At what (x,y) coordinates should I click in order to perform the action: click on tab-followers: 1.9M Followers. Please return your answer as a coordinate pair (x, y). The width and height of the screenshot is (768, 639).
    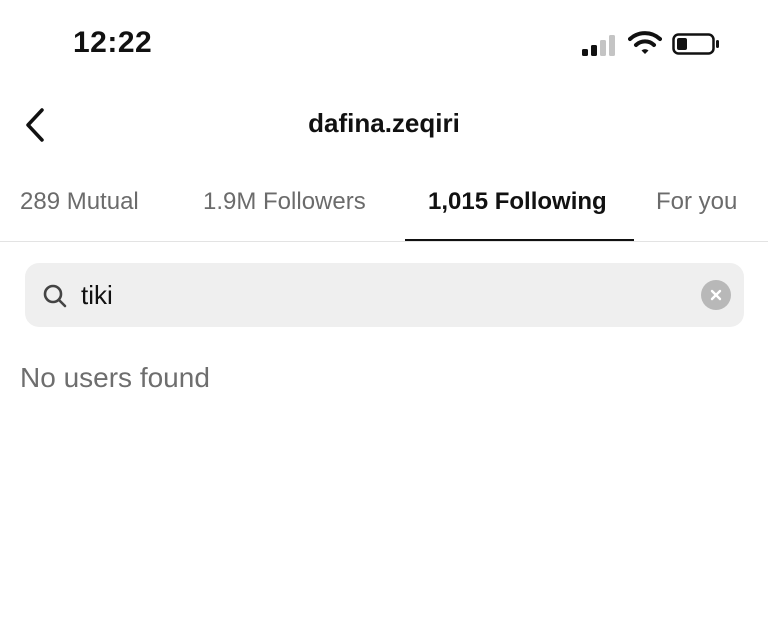
    Looking at the image, I should click on (284, 202).